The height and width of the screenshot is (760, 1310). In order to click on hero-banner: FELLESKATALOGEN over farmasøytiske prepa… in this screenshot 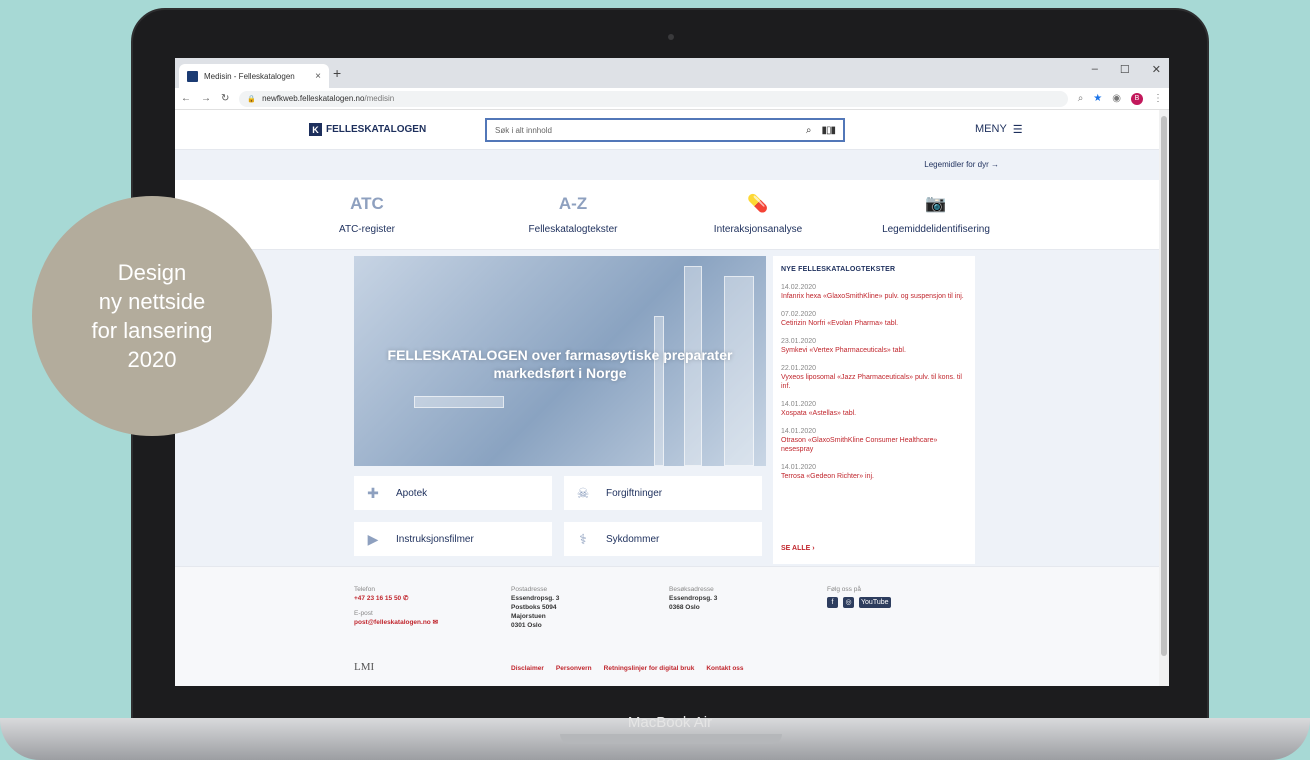, I will do `click(560, 361)`.